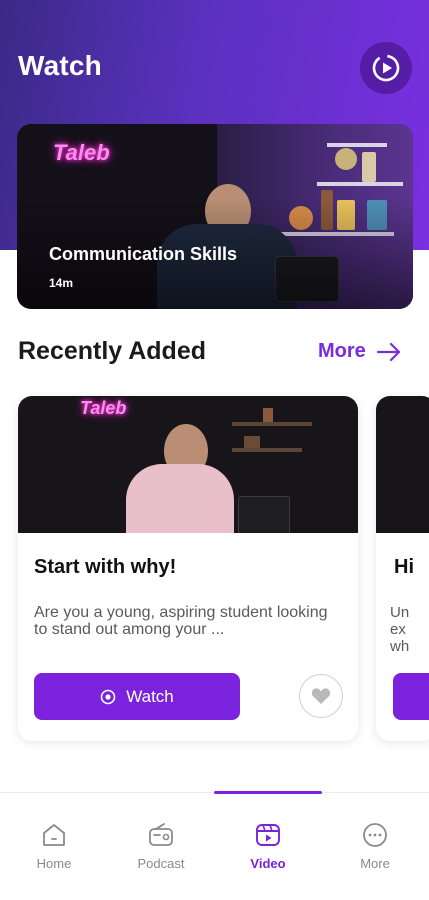 The height and width of the screenshot is (900, 429). I want to click on radio-icon, so click(161, 834).